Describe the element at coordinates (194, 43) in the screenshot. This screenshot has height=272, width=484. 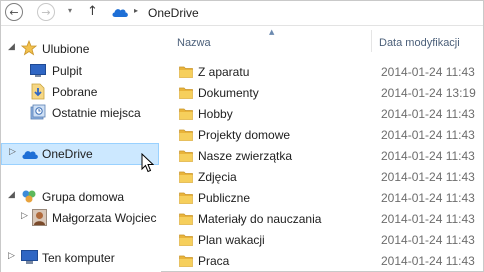
I see `column-header-name: Nazwa` at that location.